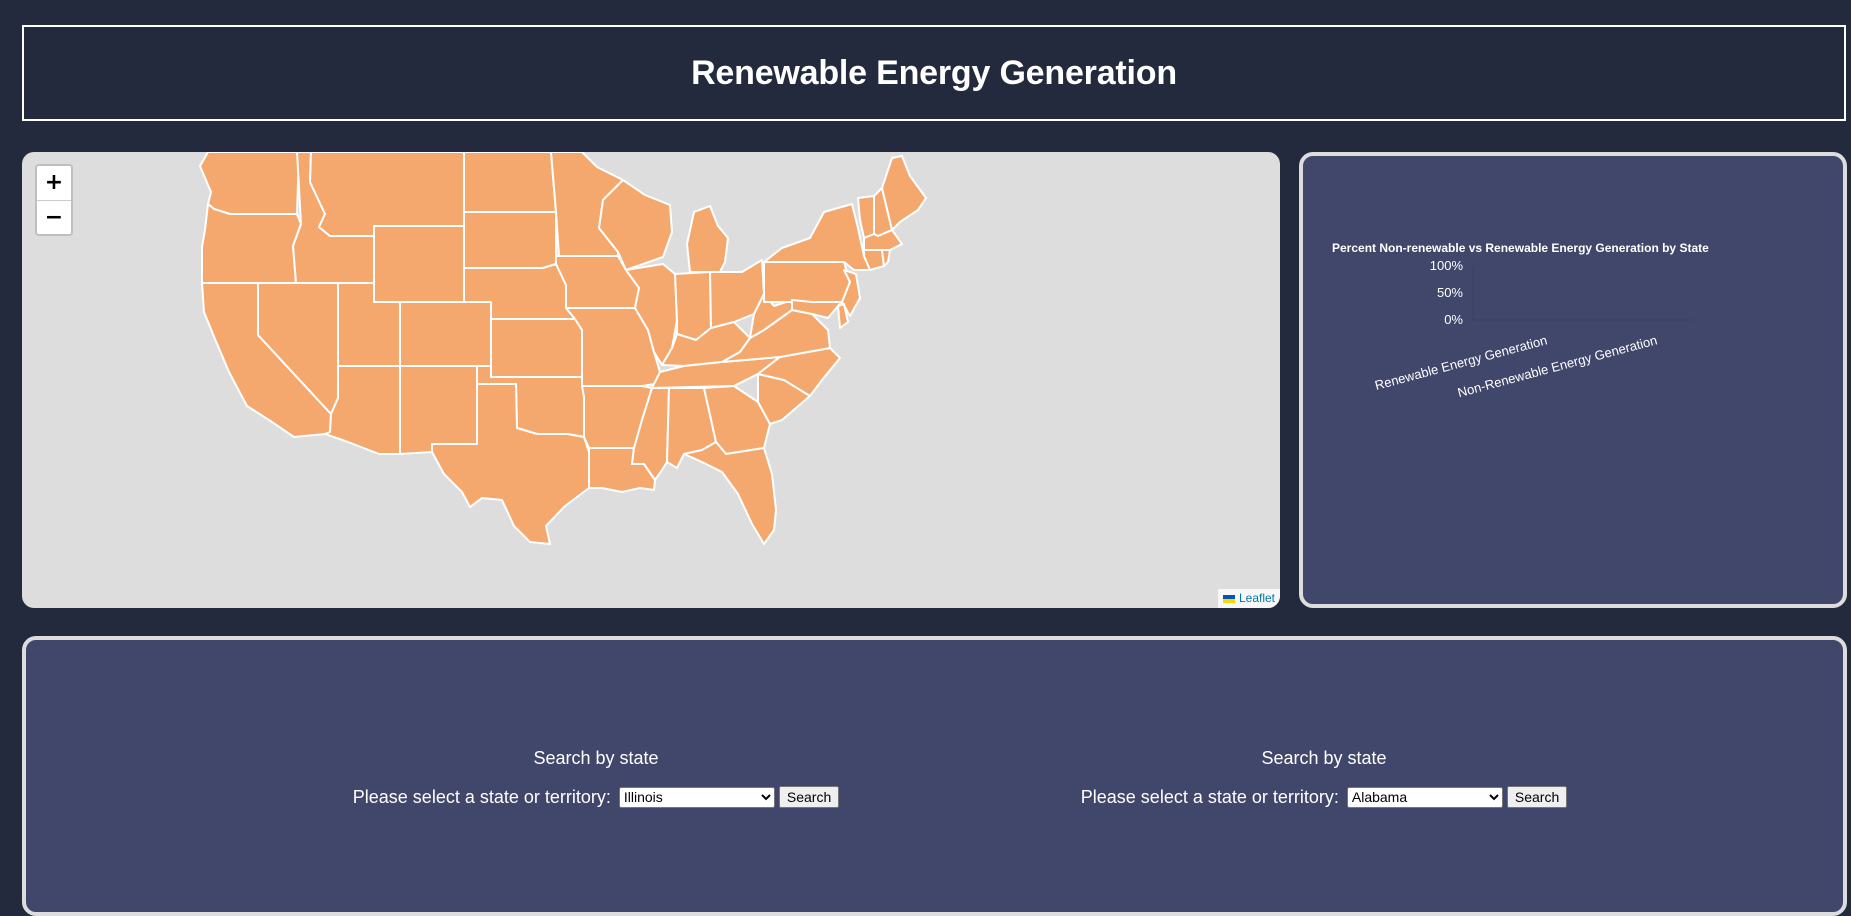  I want to click on zoom-in-button: +, so click(54, 183).